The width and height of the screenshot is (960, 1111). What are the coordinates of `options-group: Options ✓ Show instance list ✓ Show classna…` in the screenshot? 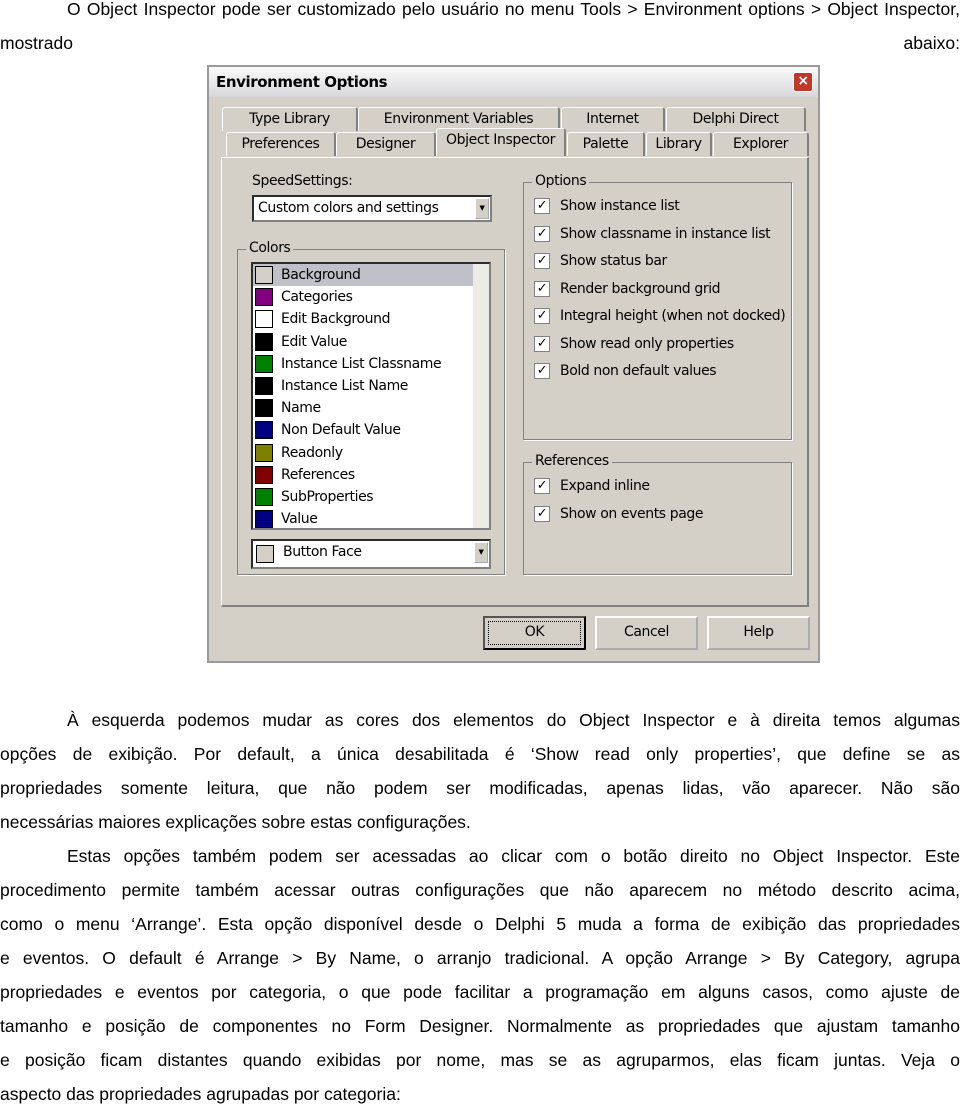 It's located at (657, 306).